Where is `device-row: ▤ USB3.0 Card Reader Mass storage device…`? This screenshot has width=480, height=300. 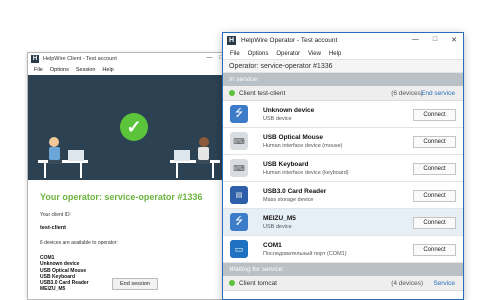
device-row: ▤ USB3.0 Card Reader Mass storage device… is located at coordinates (343, 195).